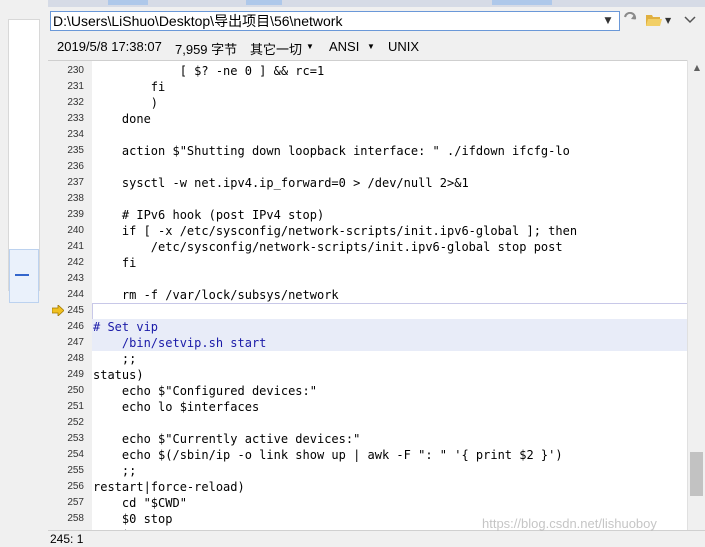 The height and width of the screenshot is (547, 705). I want to click on line-ending-label: UNIX, so click(403, 46).